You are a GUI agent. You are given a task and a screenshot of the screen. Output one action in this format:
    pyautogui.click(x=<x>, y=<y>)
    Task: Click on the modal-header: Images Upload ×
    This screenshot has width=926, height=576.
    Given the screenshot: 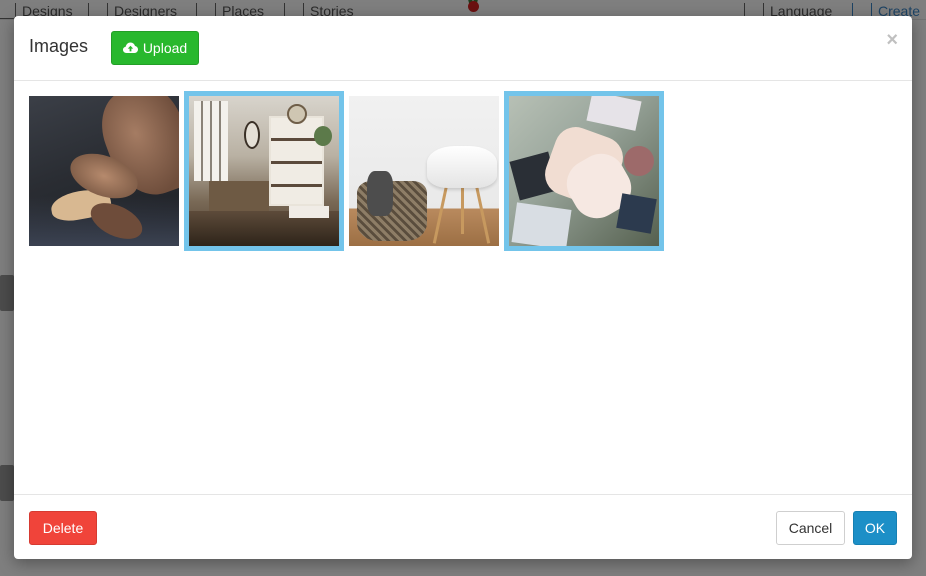 What is the action you would take?
    pyautogui.click(x=463, y=48)
    